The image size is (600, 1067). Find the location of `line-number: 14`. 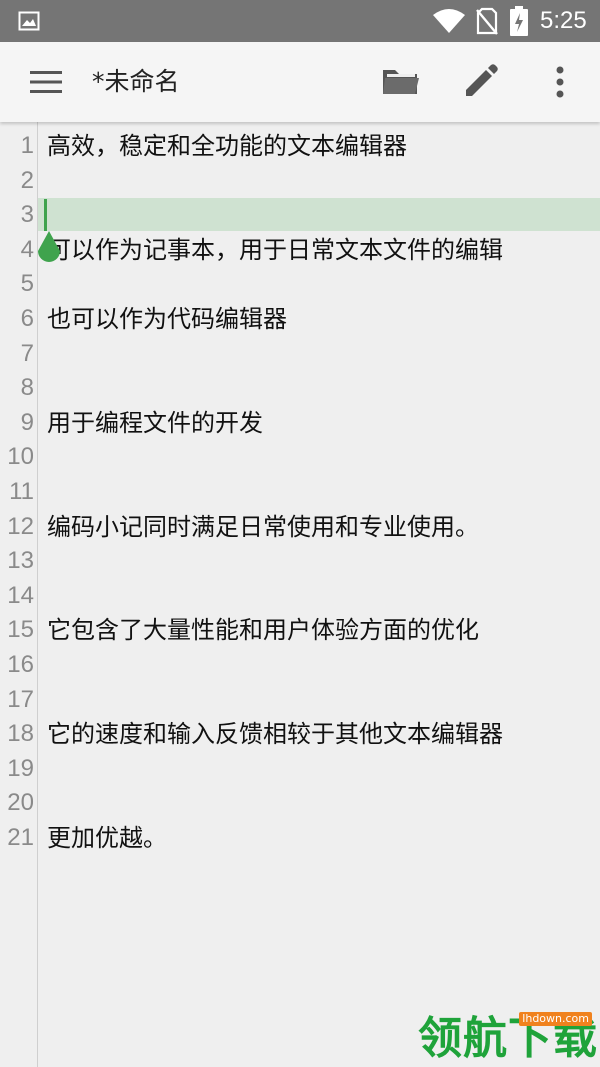

line-number: 14 is located at coordinates (20, 595).